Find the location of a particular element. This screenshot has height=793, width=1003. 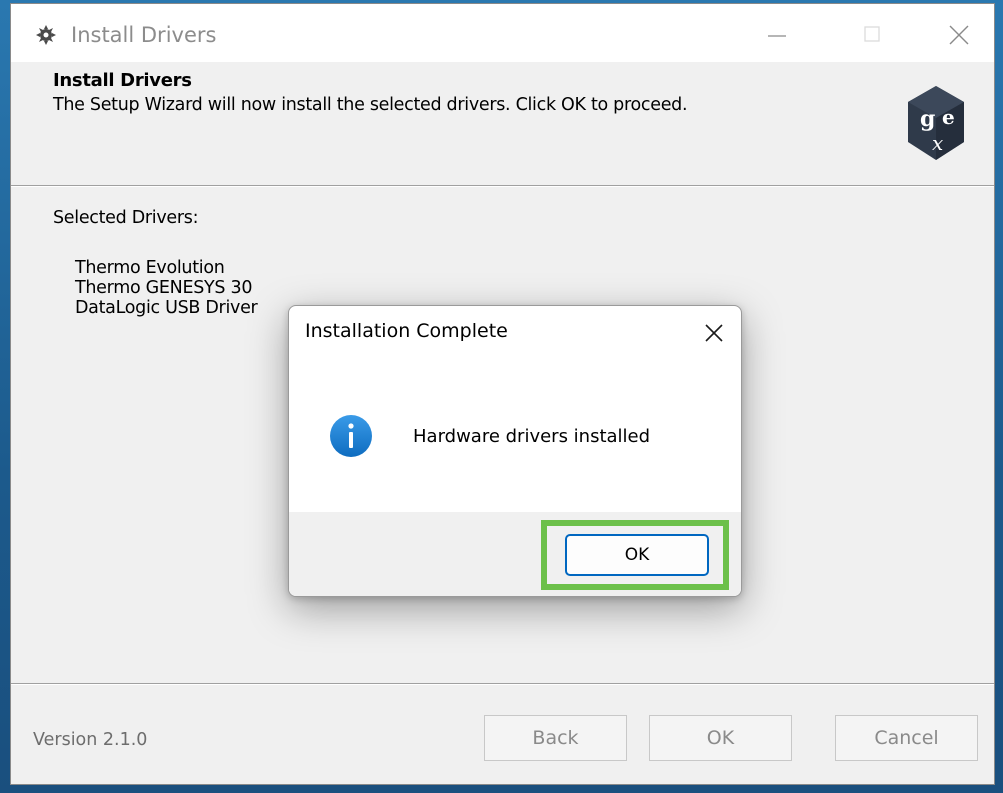

svg-text: x is located at coordinates (937, 143).